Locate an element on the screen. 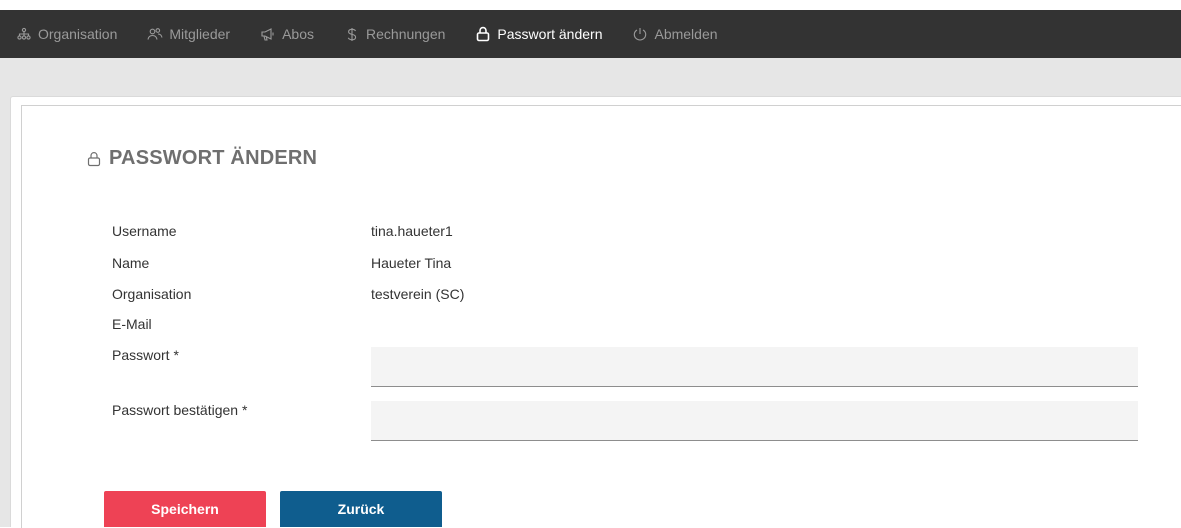  nav-item-passwort-aendern: Passwort ändern is located at coordinates (538, 34).